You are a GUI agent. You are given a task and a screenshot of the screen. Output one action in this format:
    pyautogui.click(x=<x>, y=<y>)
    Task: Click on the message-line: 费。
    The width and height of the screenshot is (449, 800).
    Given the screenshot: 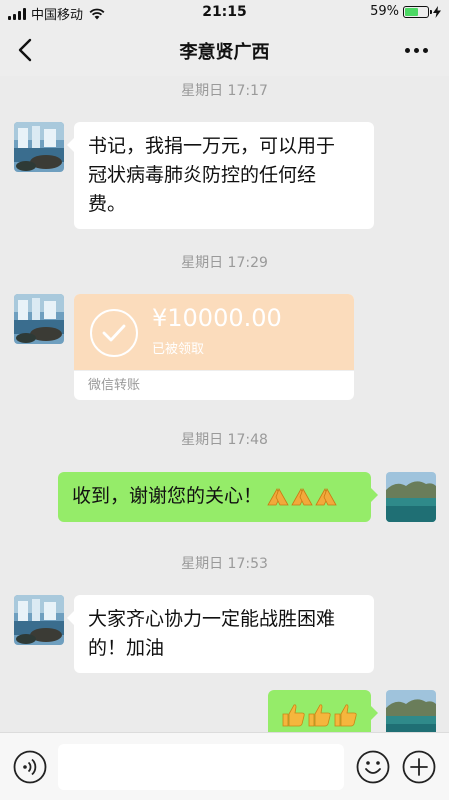 What is the action you would take?
    pyautogui.click(x=107, y=204)
    